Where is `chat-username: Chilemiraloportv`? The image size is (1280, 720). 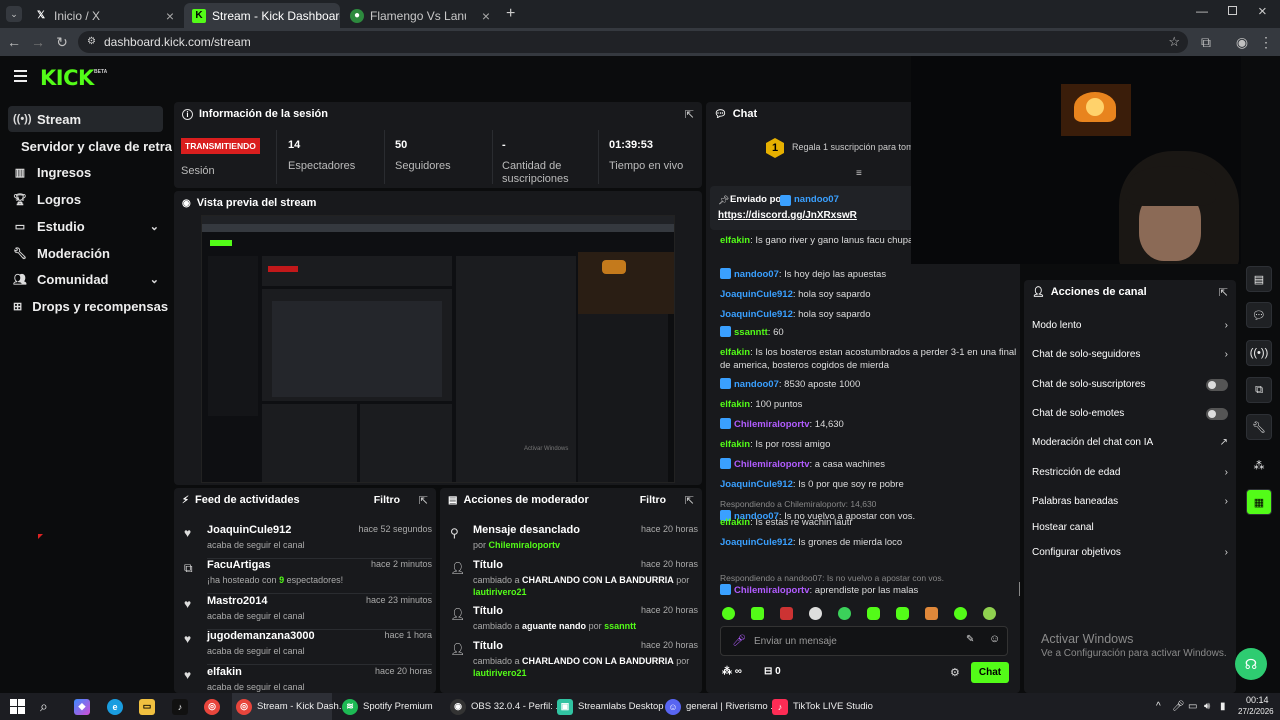
chat-username: Chilemiraloportv is located at coordinates (772, 464).